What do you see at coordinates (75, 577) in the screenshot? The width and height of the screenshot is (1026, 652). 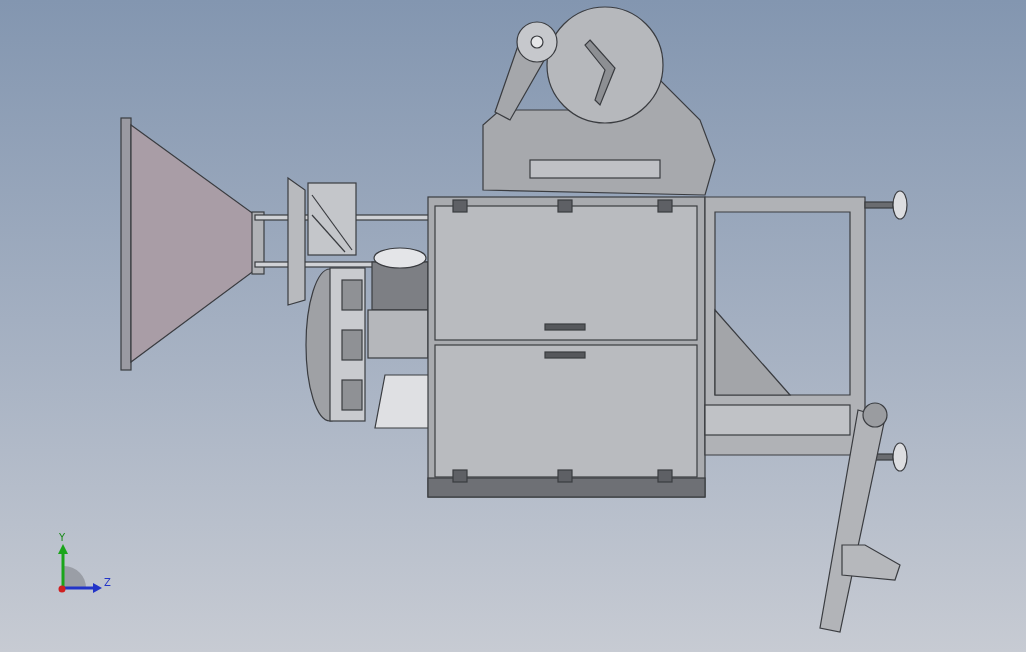 I see `triad-plane-icon` at bounding box center [75, 577].